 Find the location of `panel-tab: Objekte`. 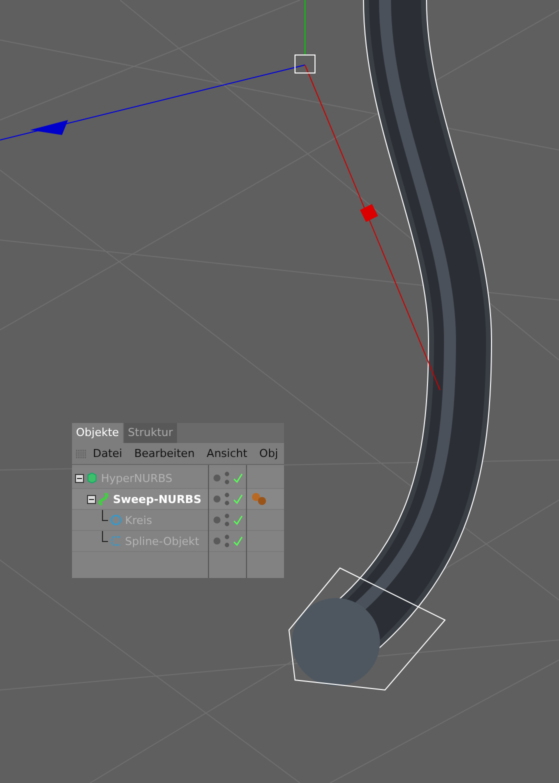

panel-tab: Objekte is located at coordinates (97, 433).